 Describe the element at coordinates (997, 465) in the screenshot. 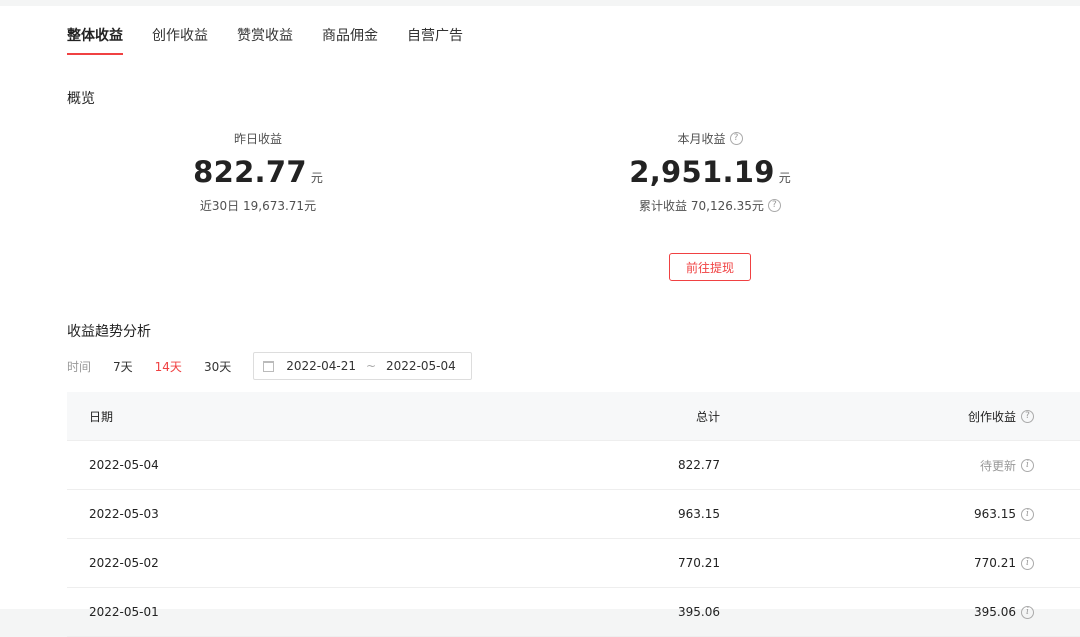

I see `row-creation: 待更新` at that location.